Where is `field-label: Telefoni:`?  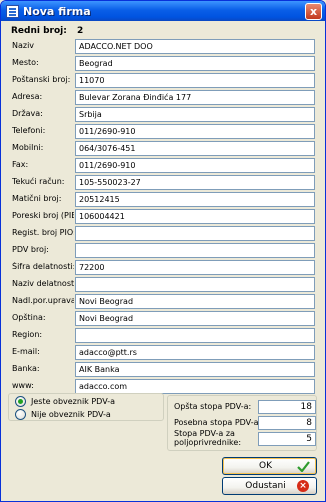
field-label: Telefoni: is located at coordinates (29, 130).